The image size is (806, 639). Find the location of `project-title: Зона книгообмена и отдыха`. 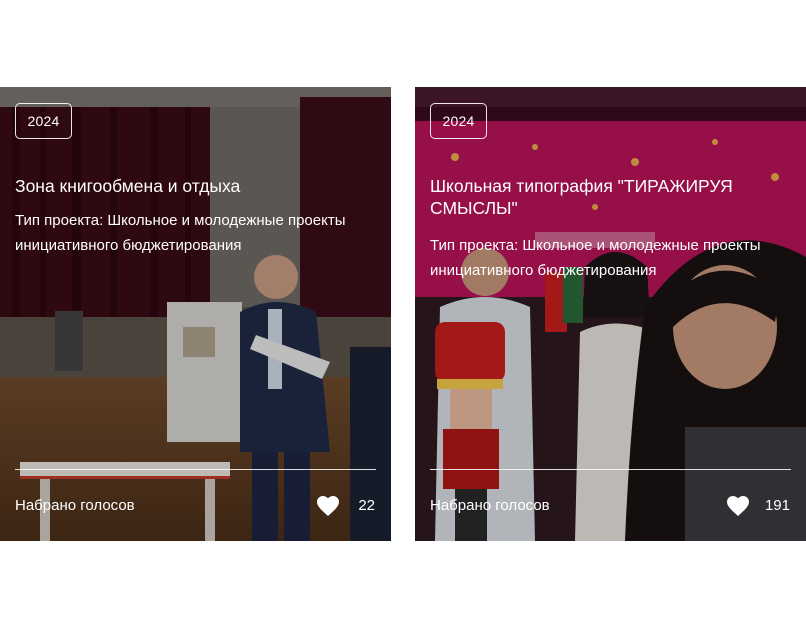

project-title: Зона книгообмена и отдыха is located at coordinates (192, 186).